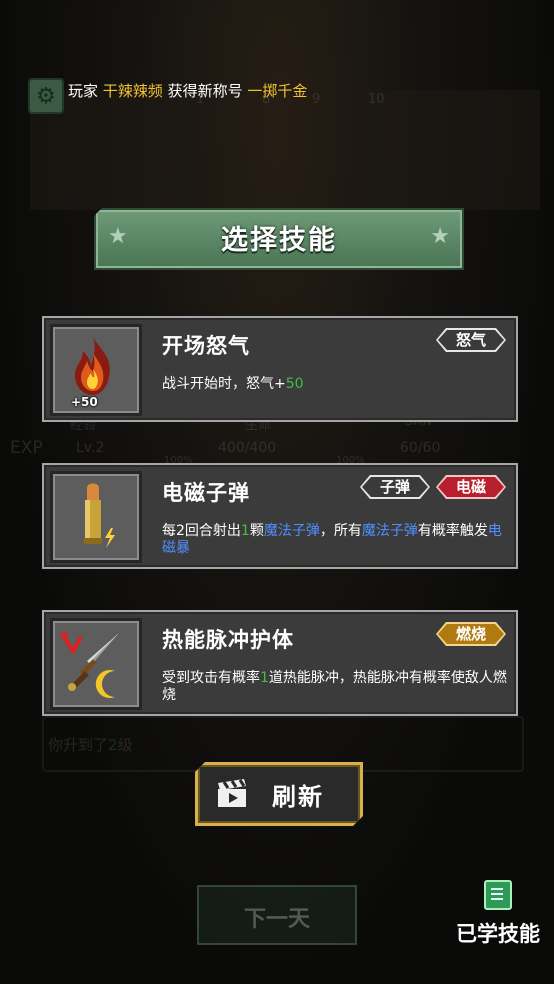  I want to click on panel-title: 选择技能, so click(279, 240).